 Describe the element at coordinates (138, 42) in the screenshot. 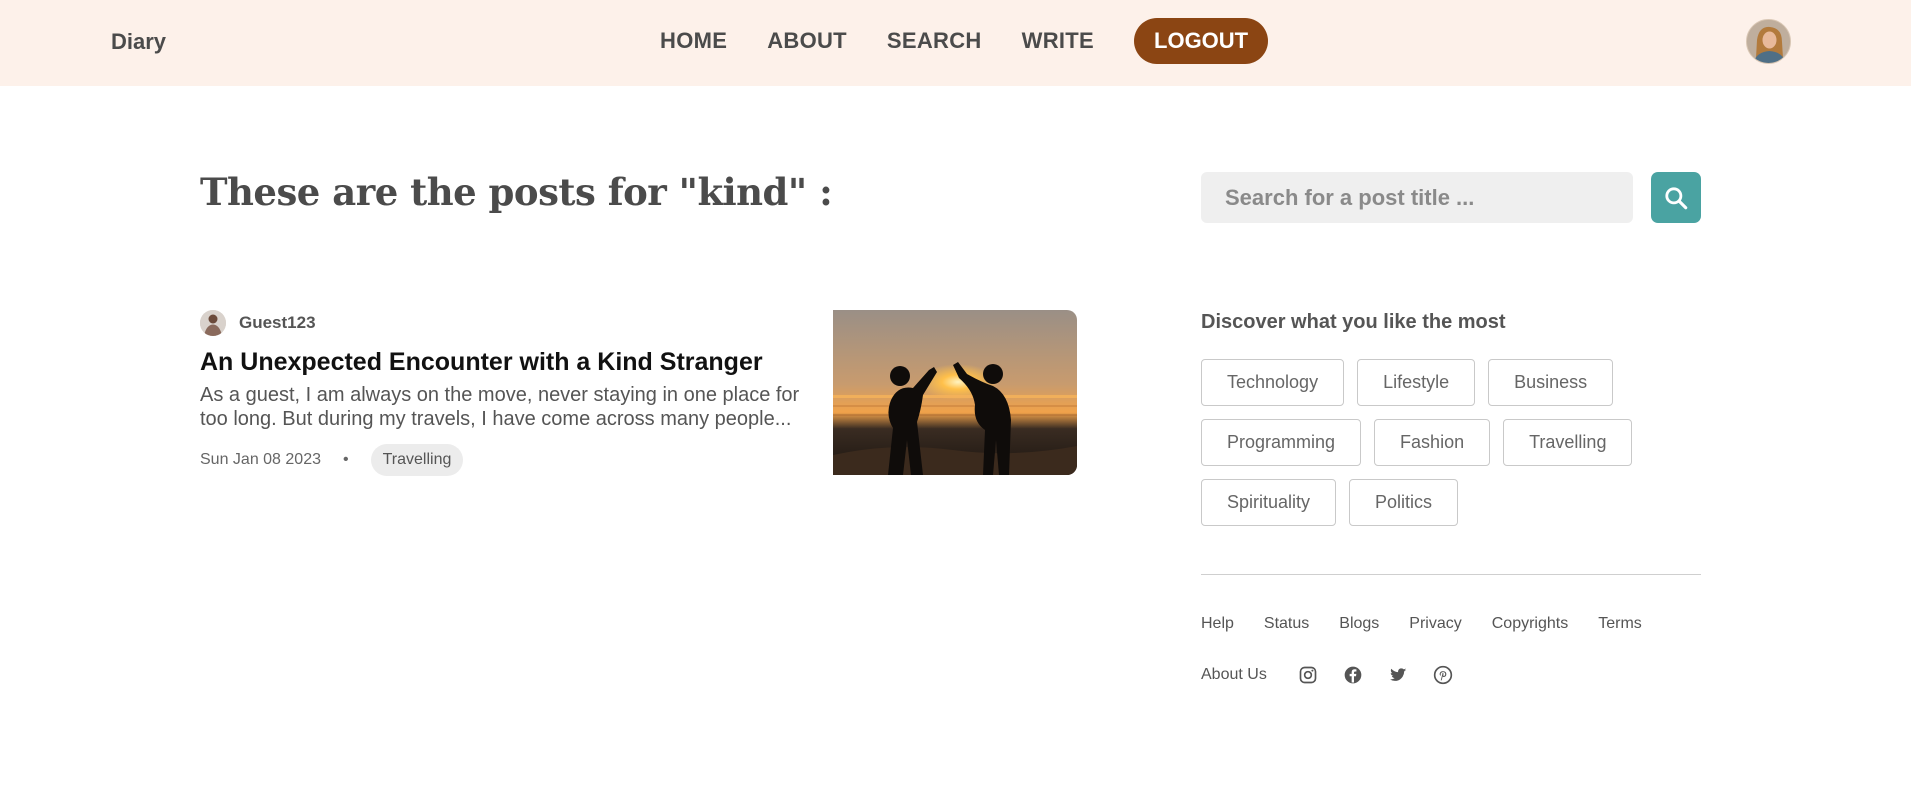

I see `brand-logo: Diary` at that location.